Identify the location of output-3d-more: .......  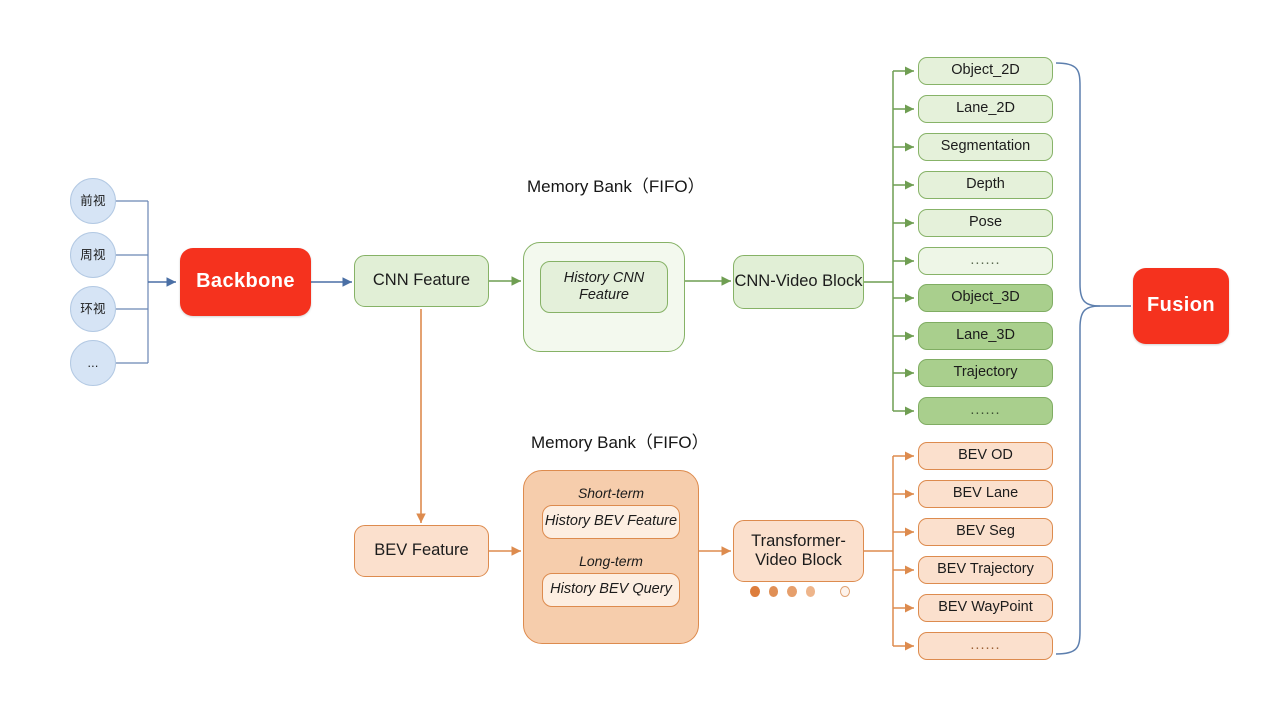
(985, 411).